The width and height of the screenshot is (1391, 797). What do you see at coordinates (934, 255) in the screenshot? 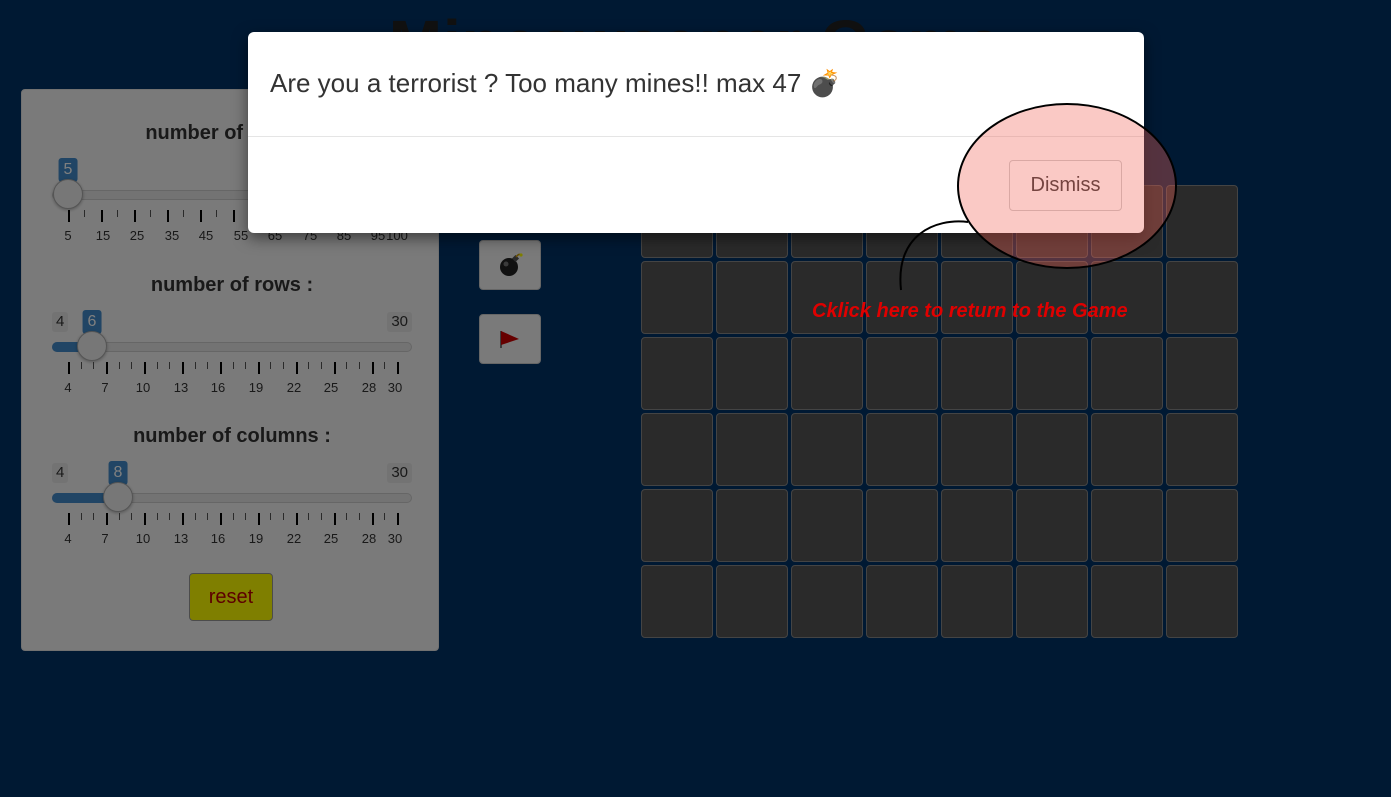
I see `callout-line` at bounding box center [934, 255].